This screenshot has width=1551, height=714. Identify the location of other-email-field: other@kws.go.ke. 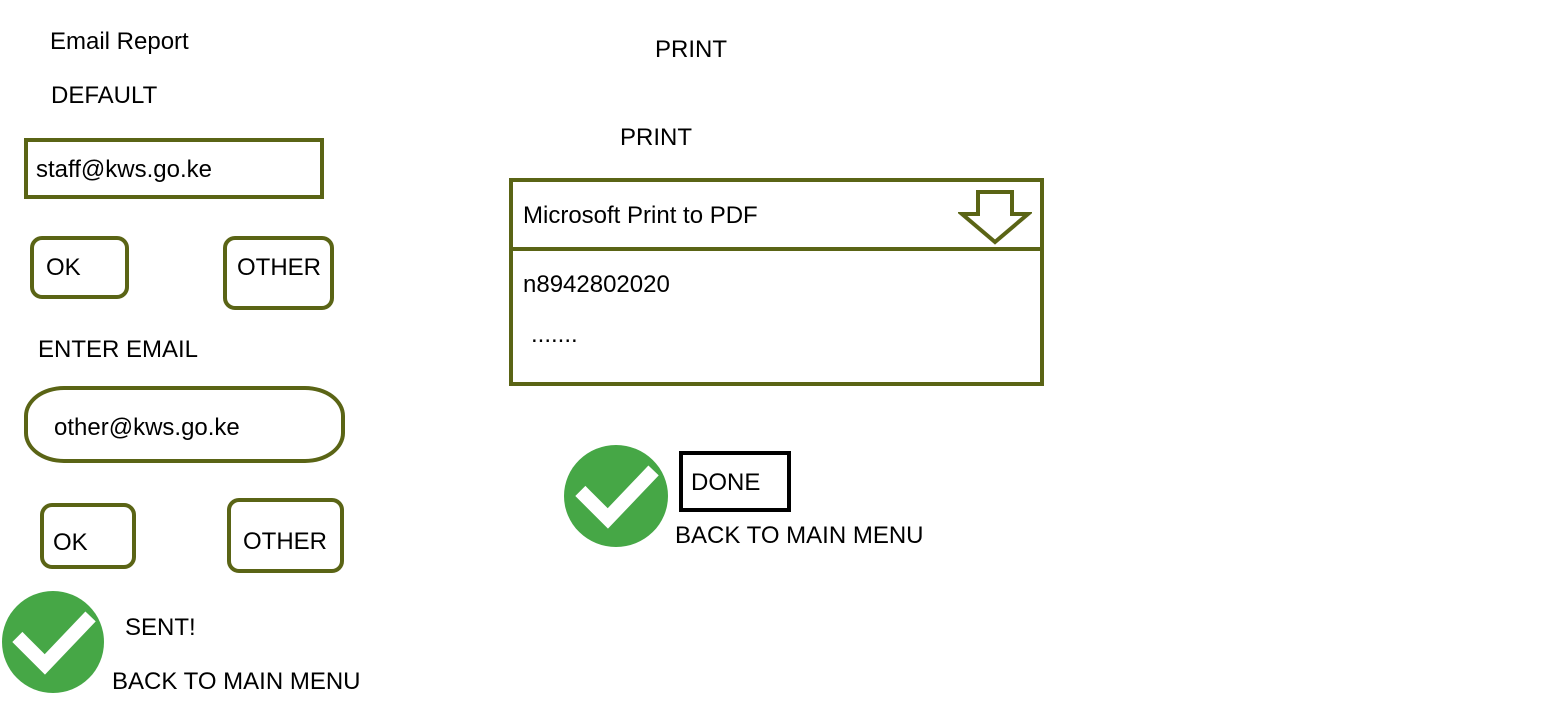
(184, 424).